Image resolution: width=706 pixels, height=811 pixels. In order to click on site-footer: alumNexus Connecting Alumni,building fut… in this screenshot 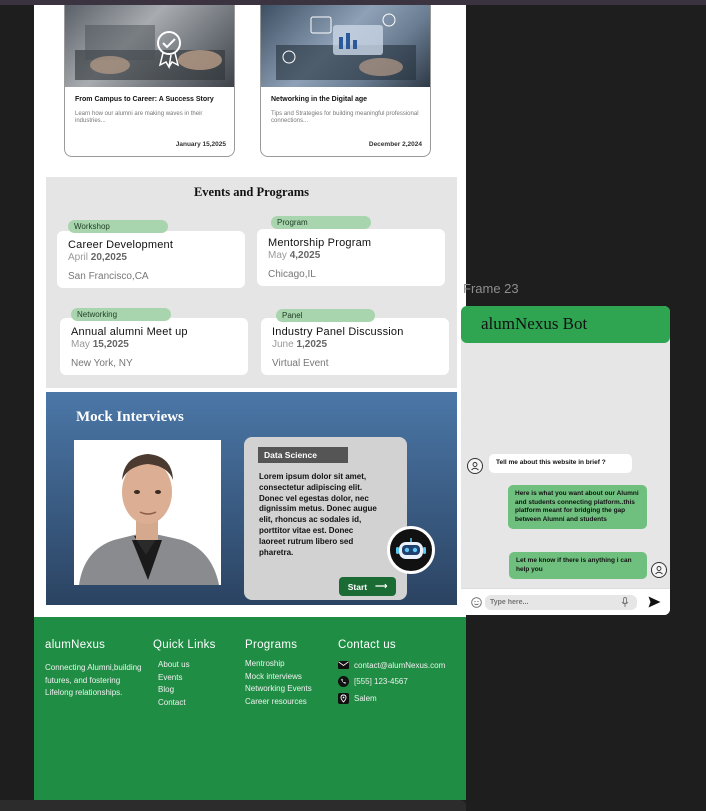, I will do `click(250, 708)`.